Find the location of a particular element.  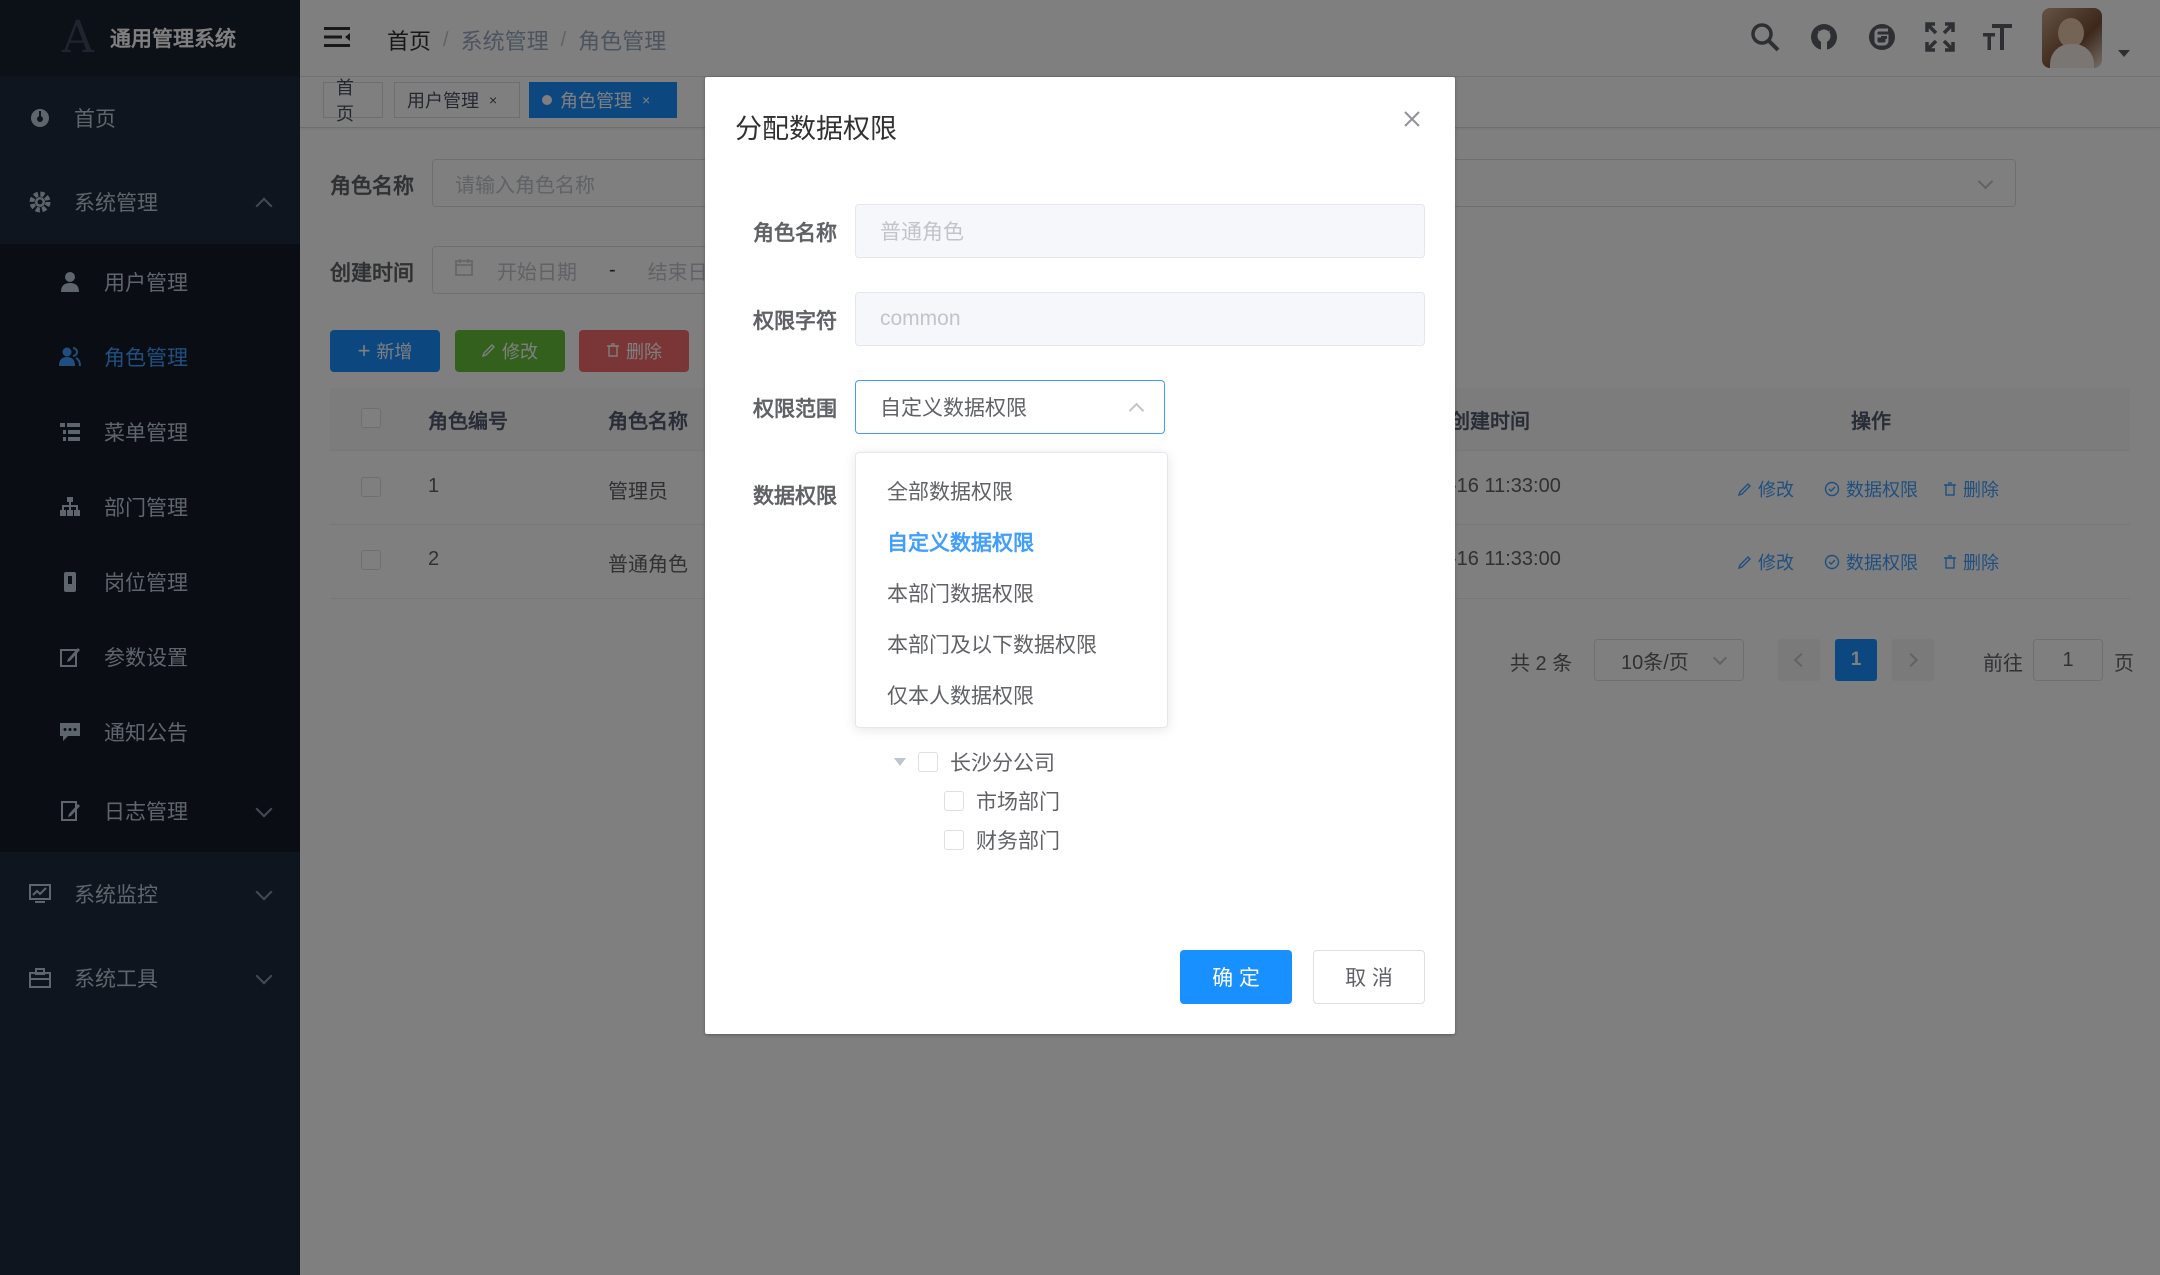

dropdown-option: 仅本人数据权限 is located at coordinates (960, 695).